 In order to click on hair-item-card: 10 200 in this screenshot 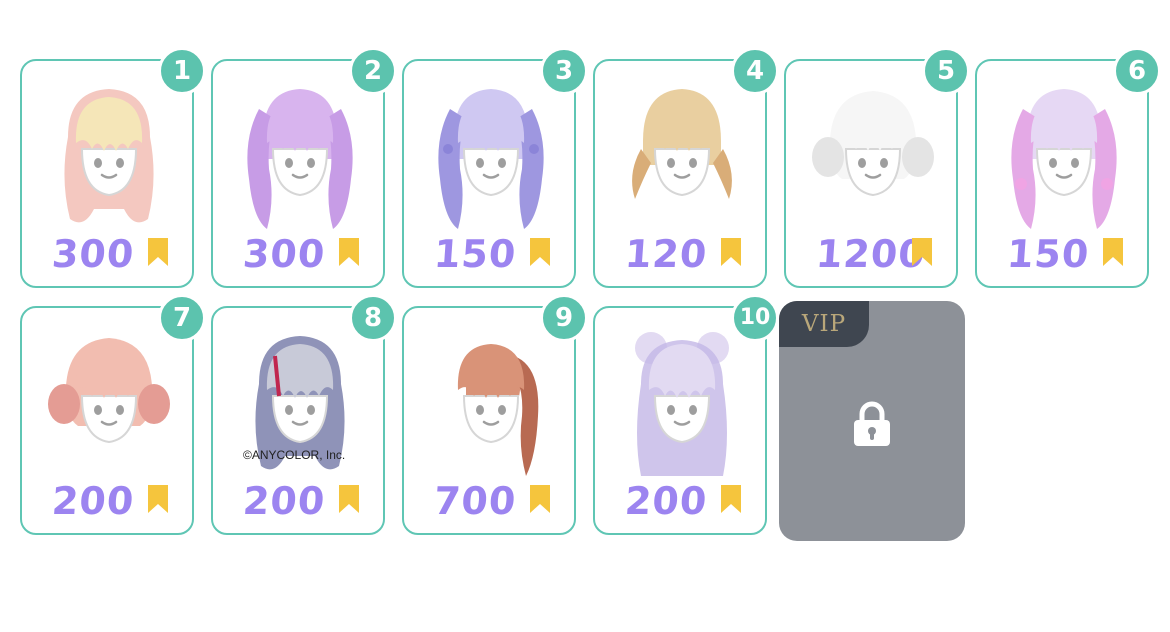, I will do `click(686, 414)`.